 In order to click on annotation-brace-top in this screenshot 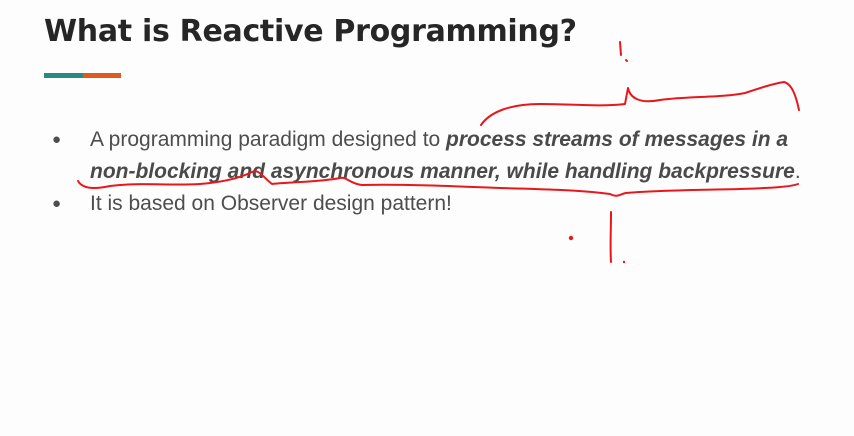, I will do `click(640, 103)`.